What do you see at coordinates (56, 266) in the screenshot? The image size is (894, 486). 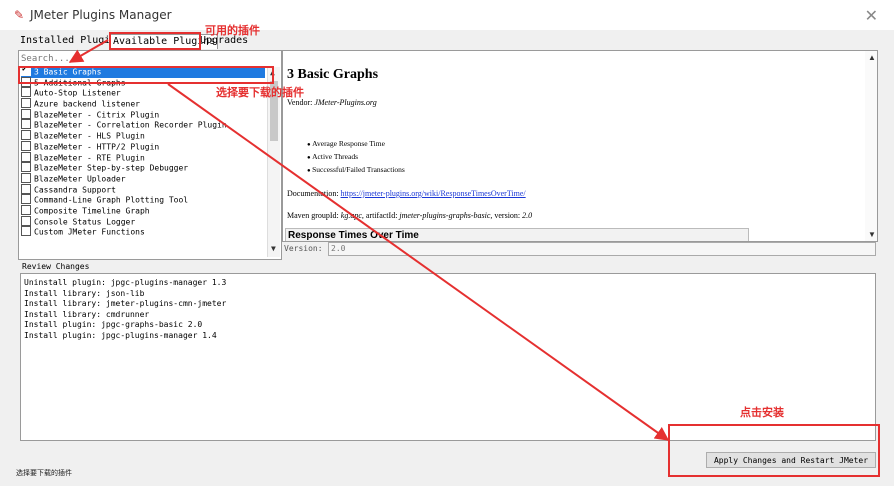 I see `review-changes-label: Review Changes` at bounding box center [56, 266].